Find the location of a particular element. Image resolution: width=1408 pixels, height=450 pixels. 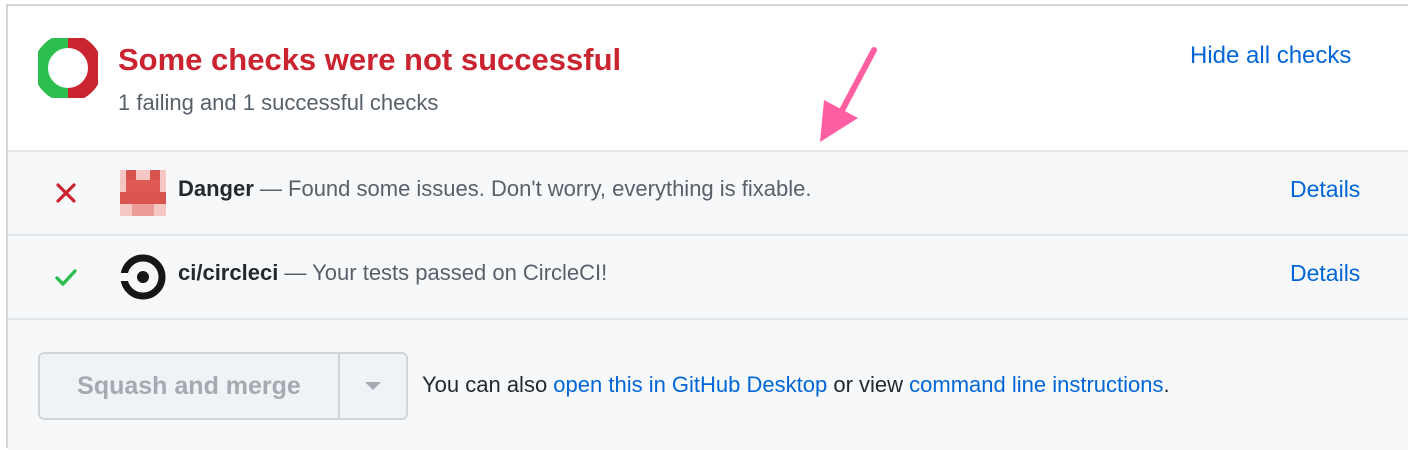

squash-and-merge-button: Squash and merge is located at coordinates (190, 386).